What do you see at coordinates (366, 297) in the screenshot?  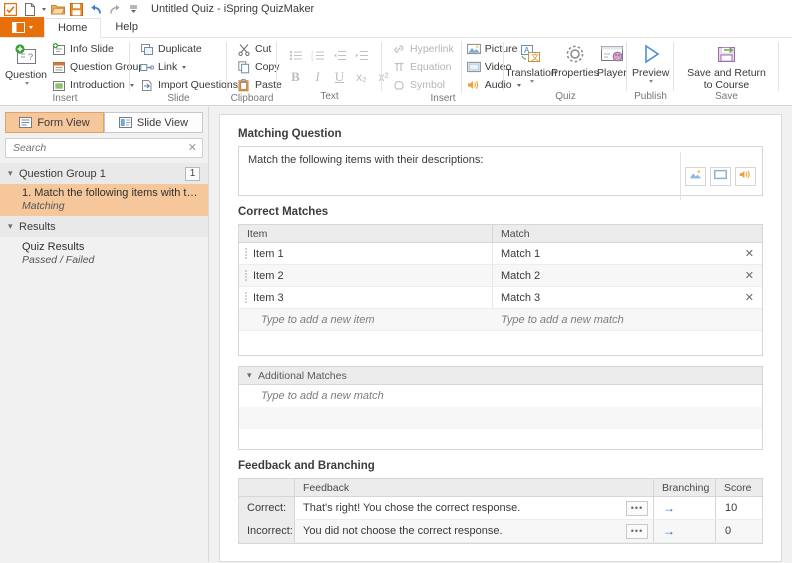 I see `cell-item: Item 3` at bounding box center [366, 297].